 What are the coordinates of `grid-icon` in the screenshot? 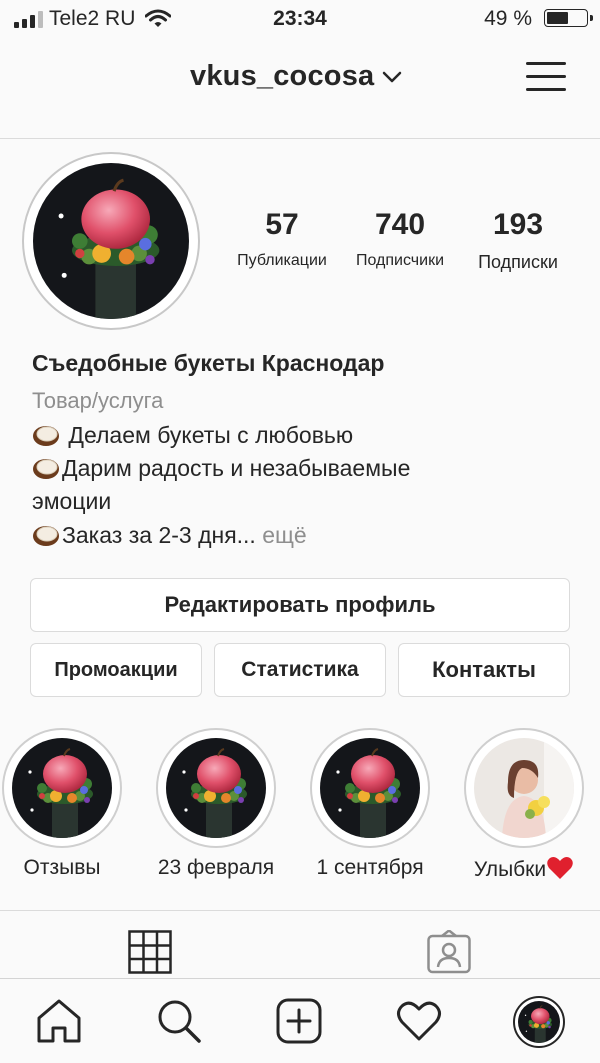 It's located at (150, 952).